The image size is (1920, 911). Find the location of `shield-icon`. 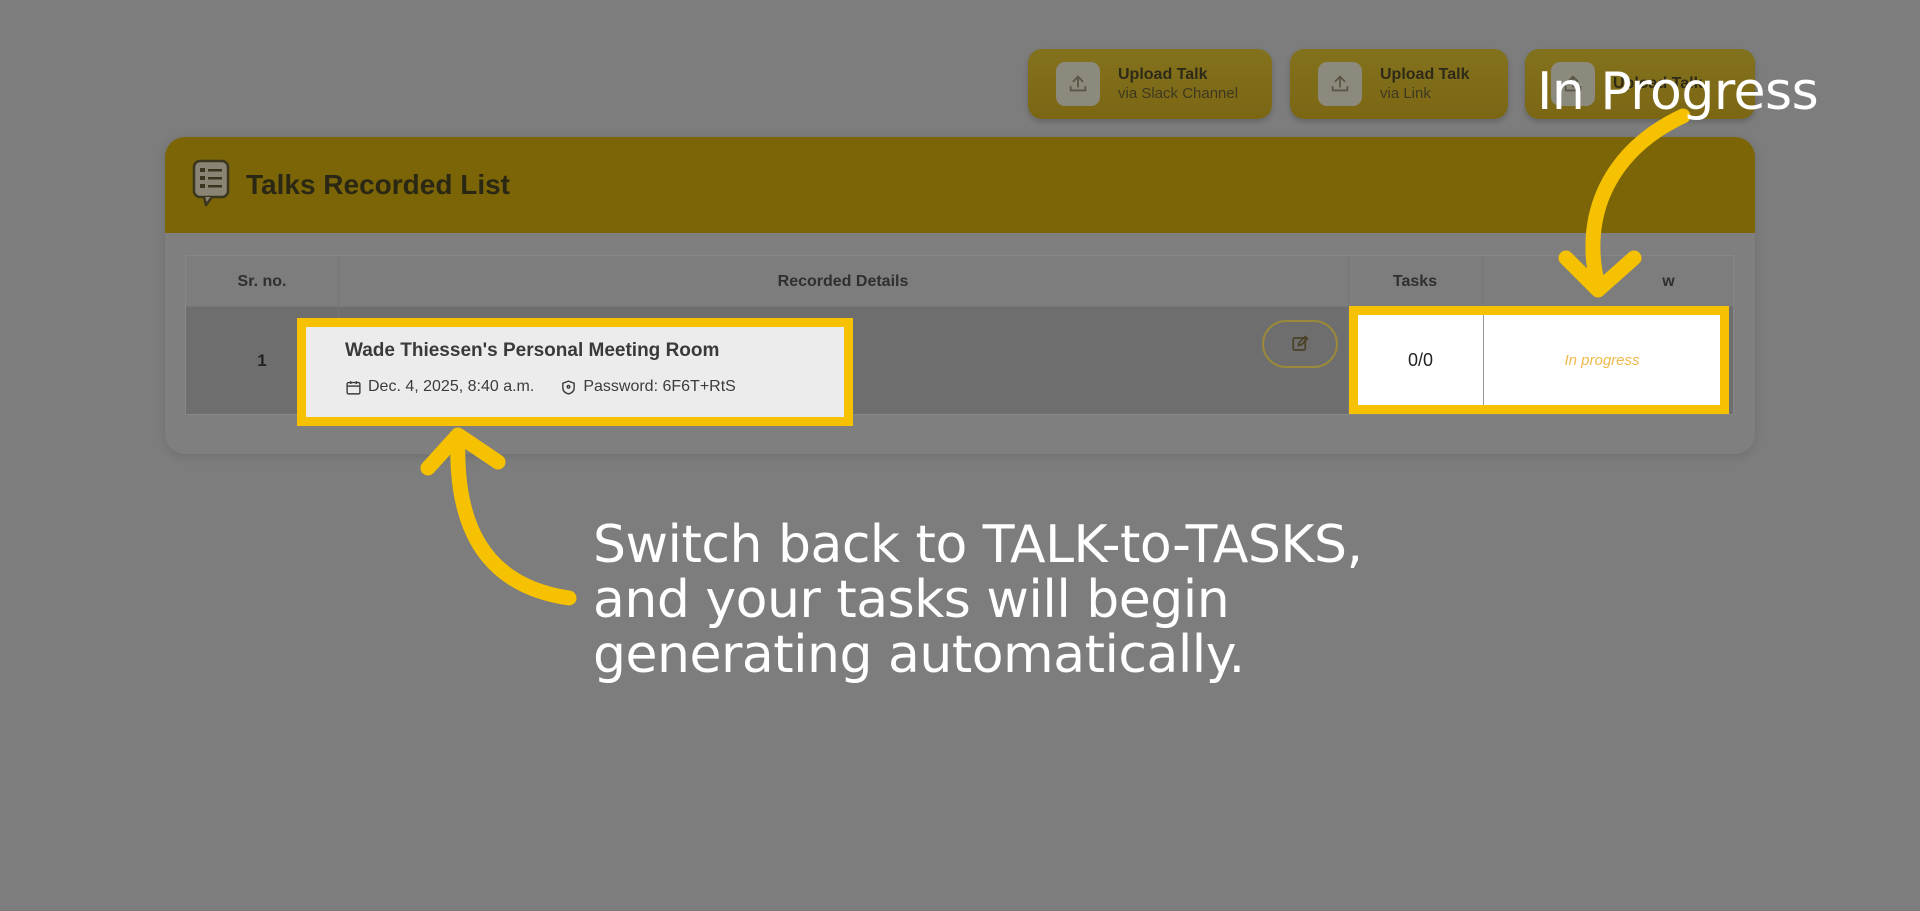

shield-icon is located at coordinates (569, 387).